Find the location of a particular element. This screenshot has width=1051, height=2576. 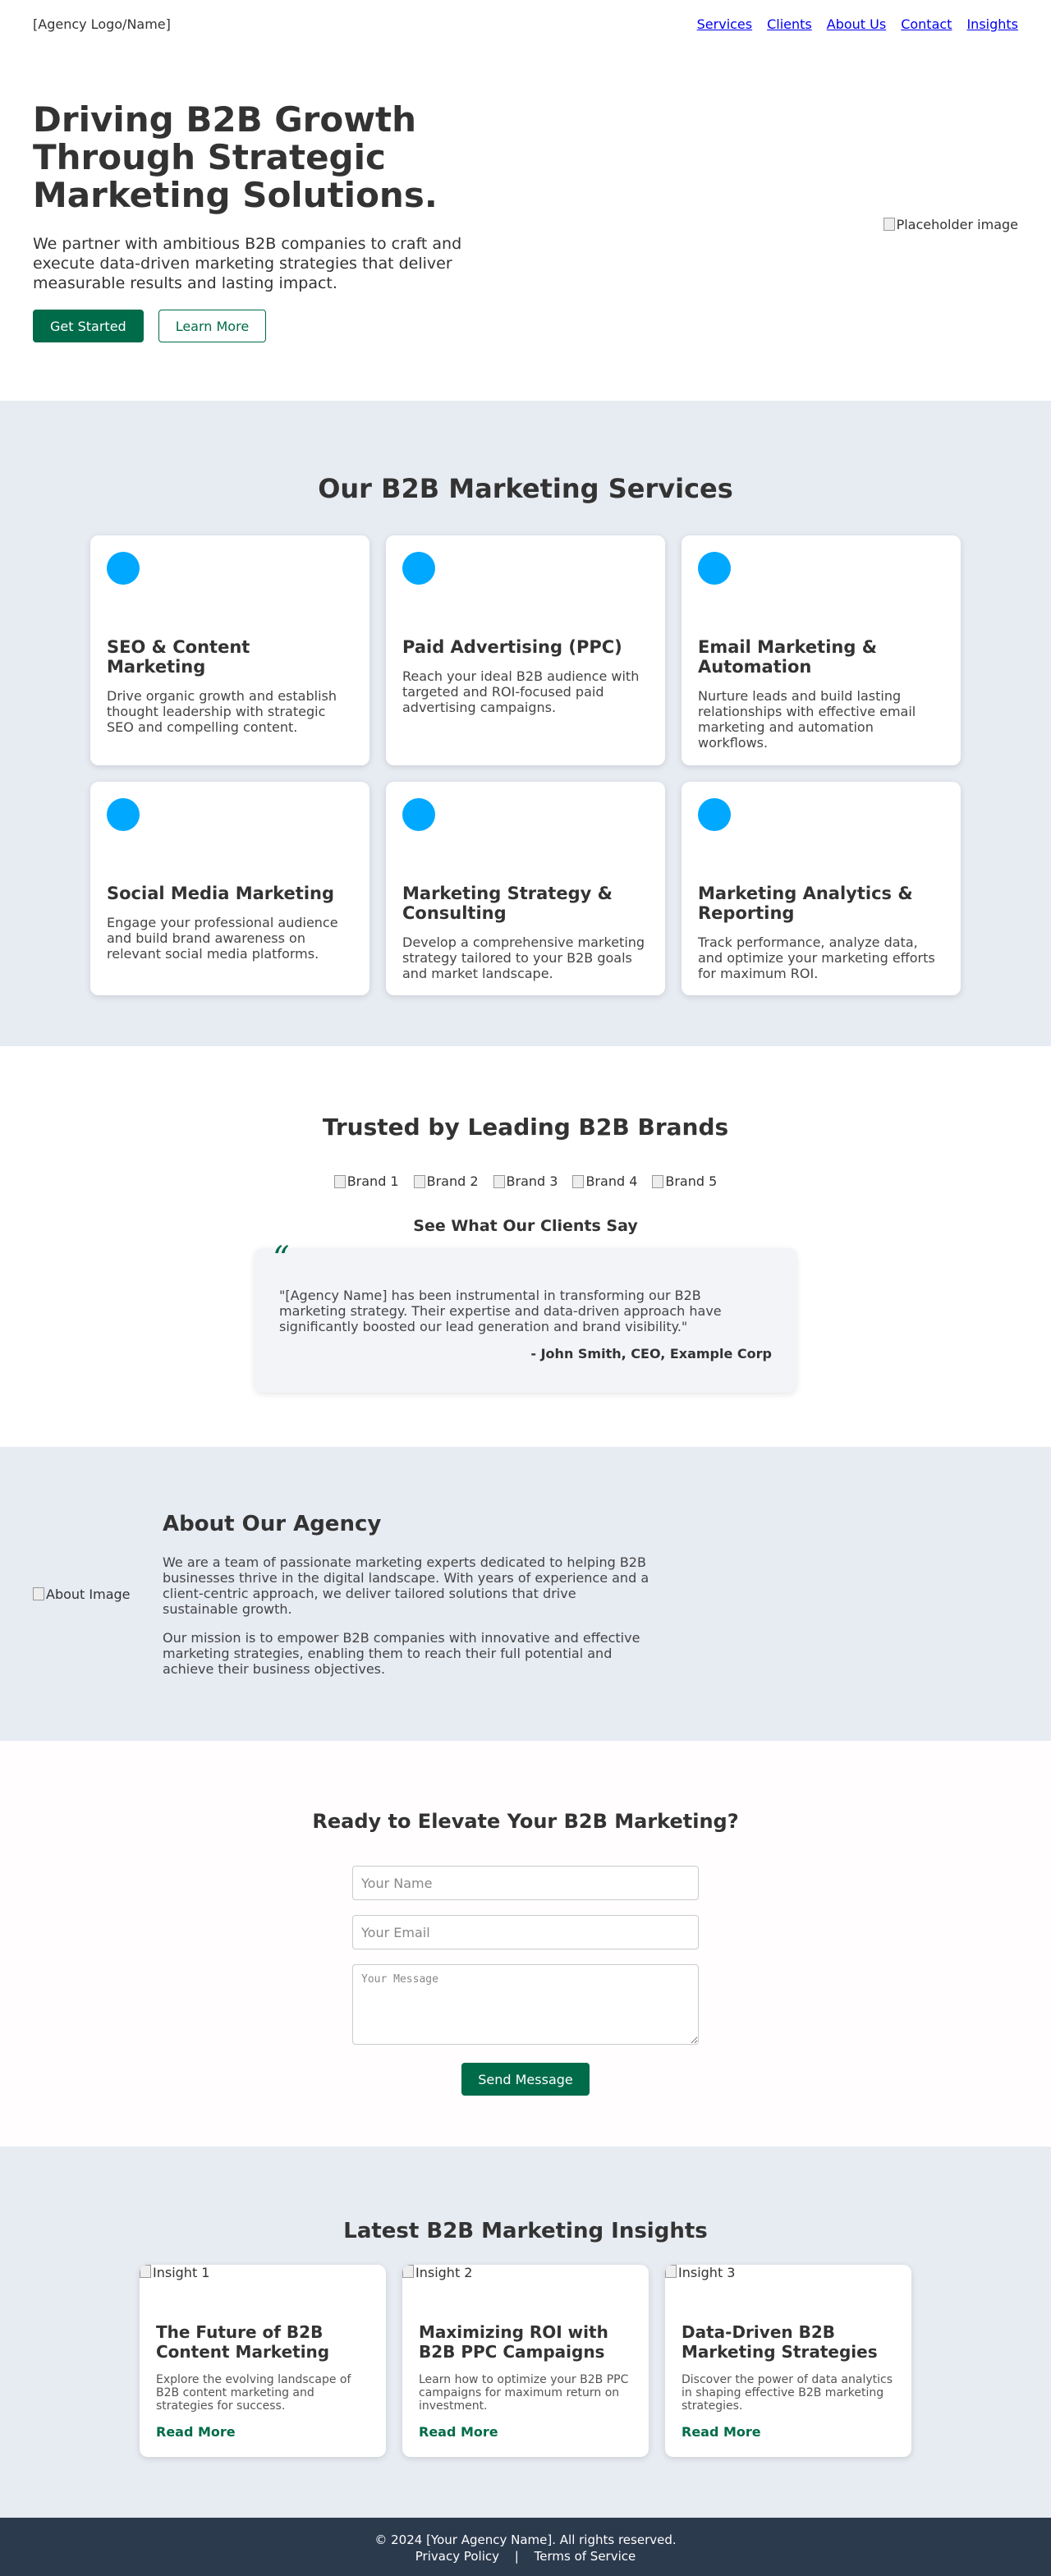

brand-logos: Brand 1 Brand 2 Brand 3 Brand 4 Brand 5 is located at coordinates (525, 1181).